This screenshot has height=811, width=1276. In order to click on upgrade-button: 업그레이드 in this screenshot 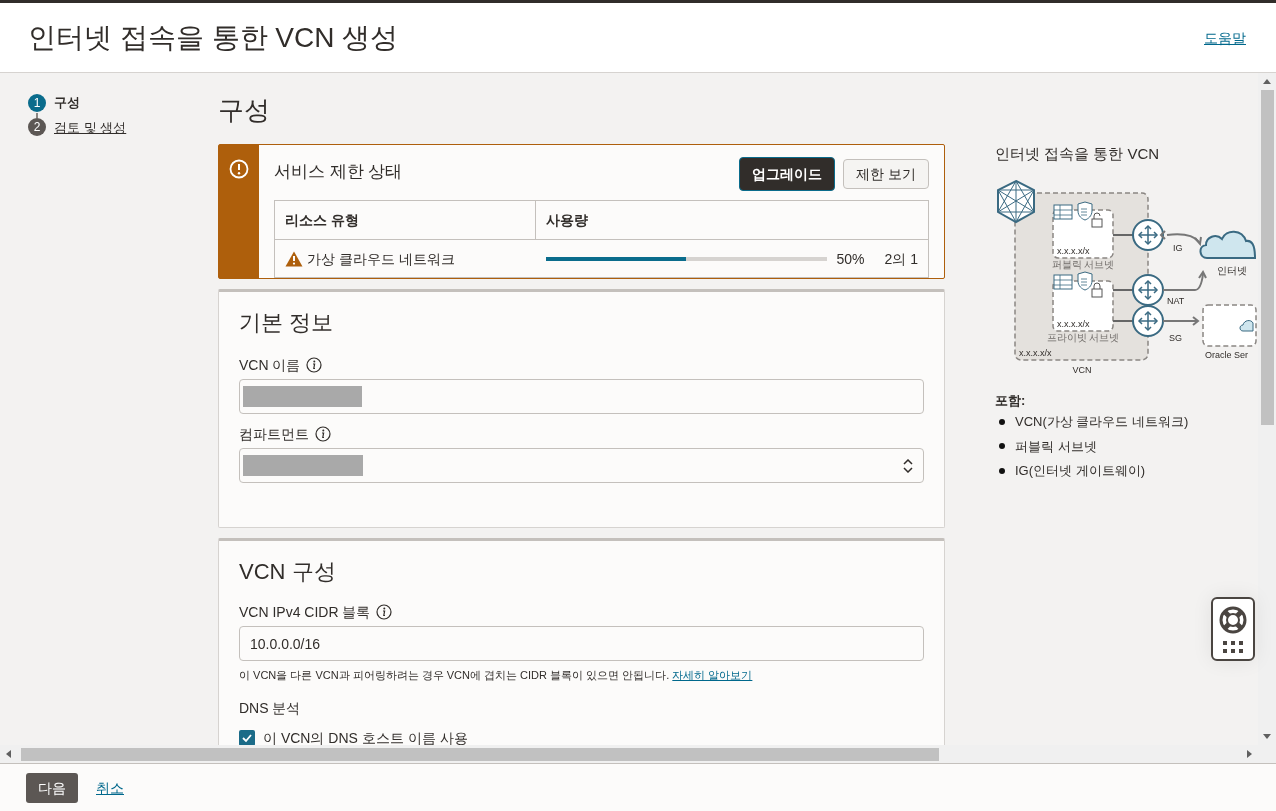, I will do `click(787, 174)`.